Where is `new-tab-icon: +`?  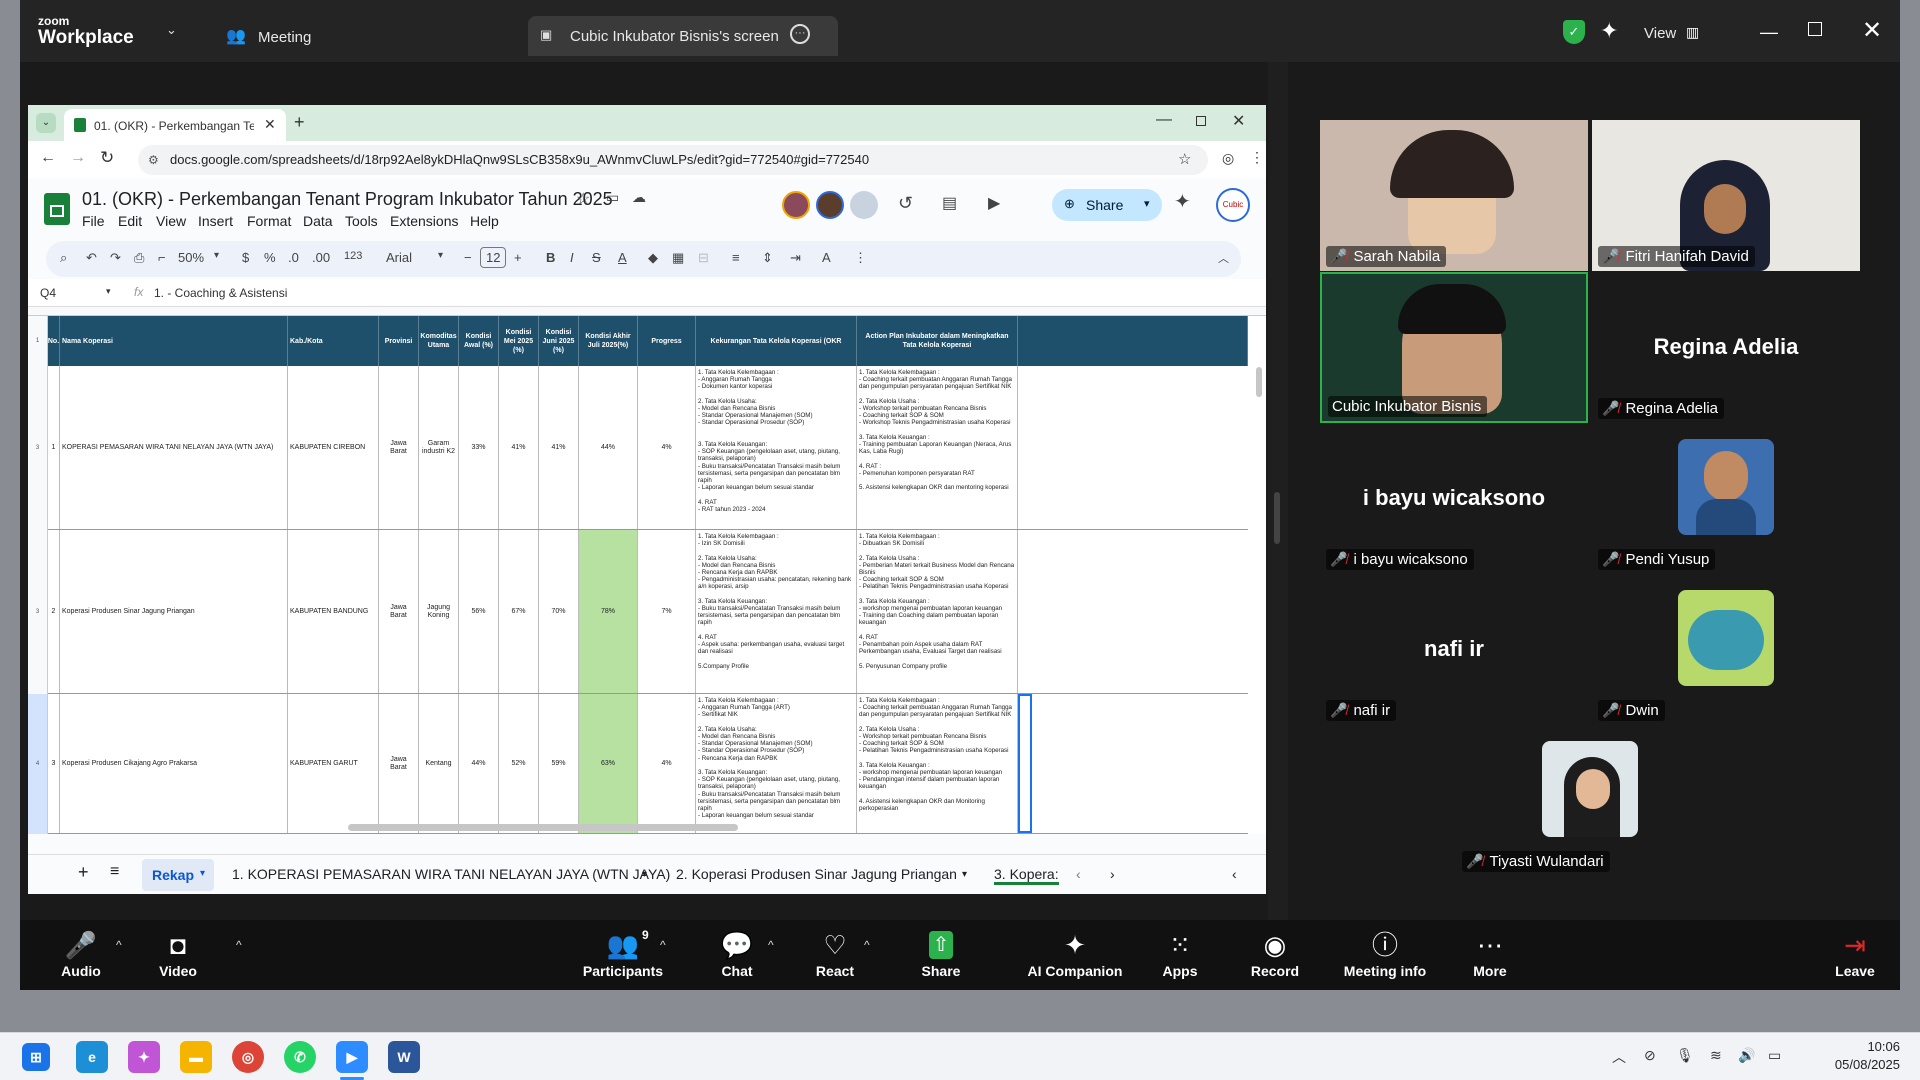 new-tab-icon: + is located at coordinates (299, 122).